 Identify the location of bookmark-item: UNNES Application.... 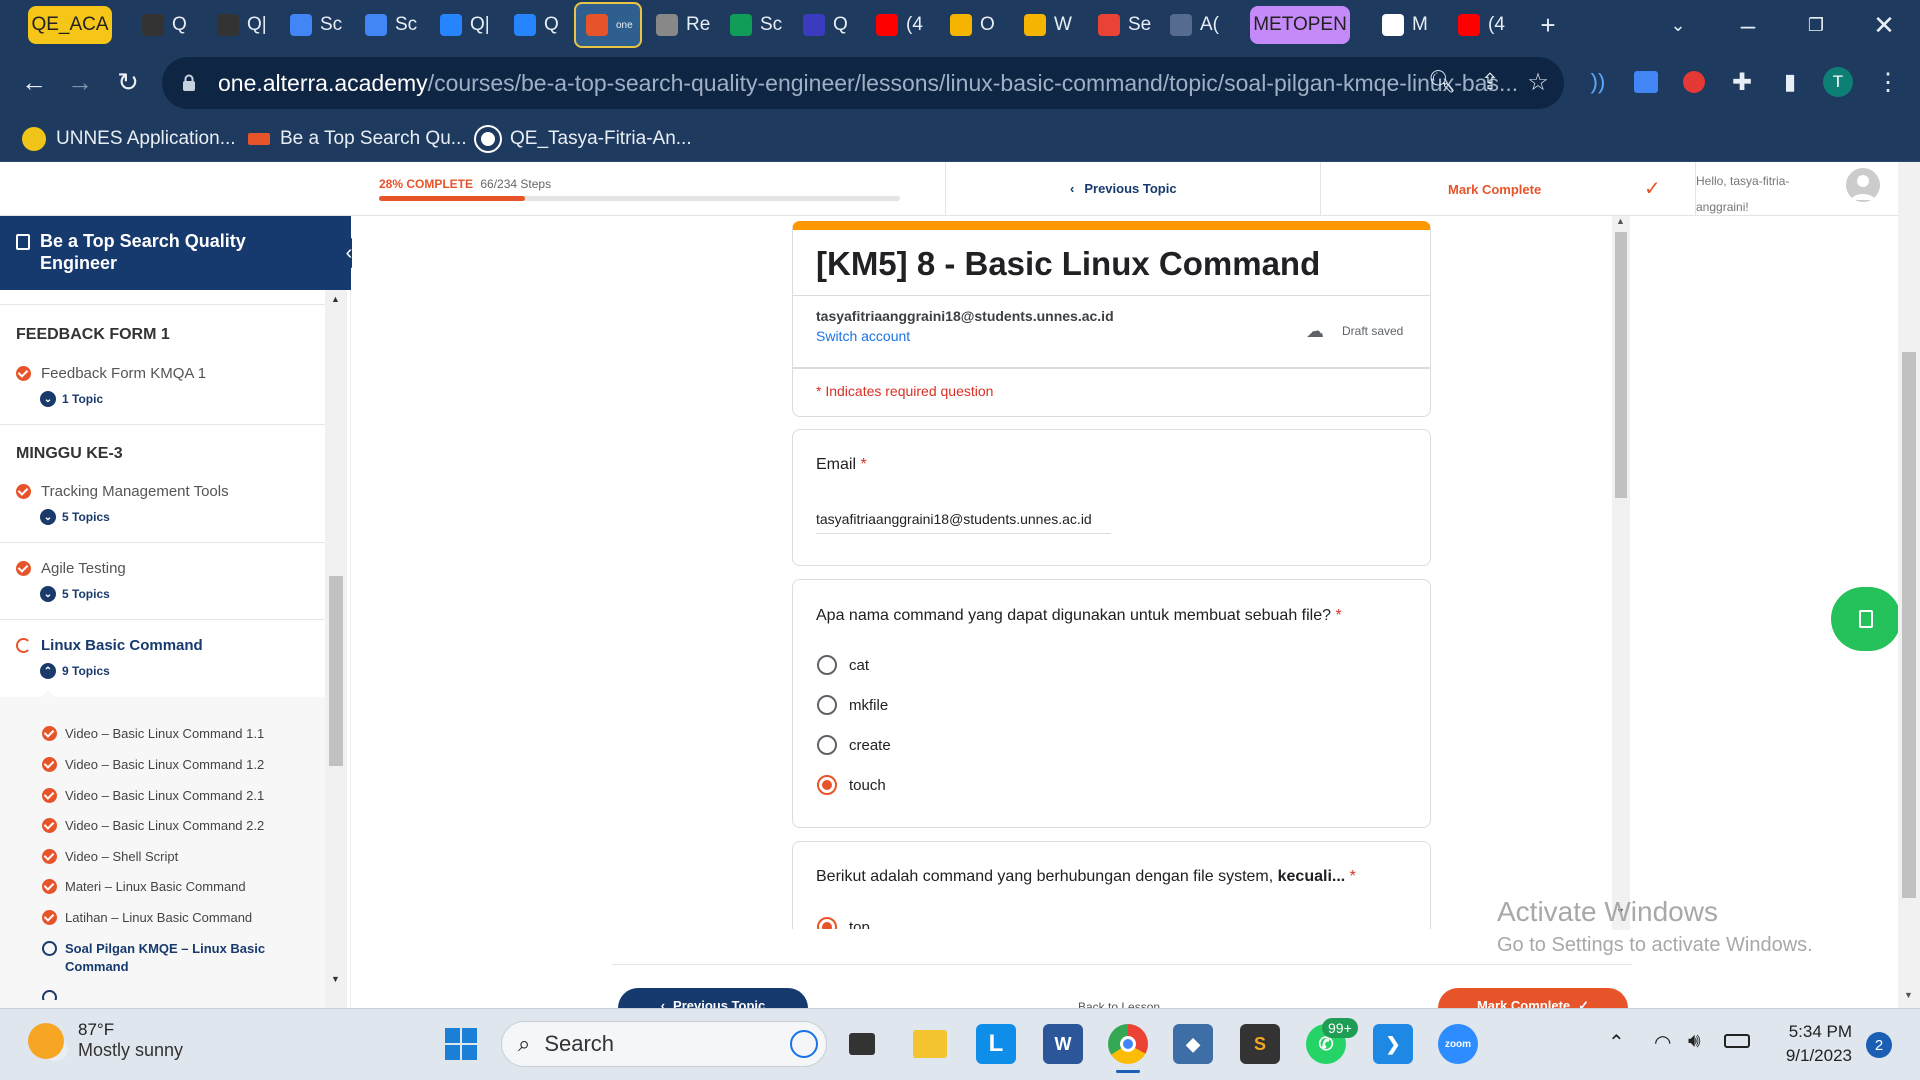
(129, 139).